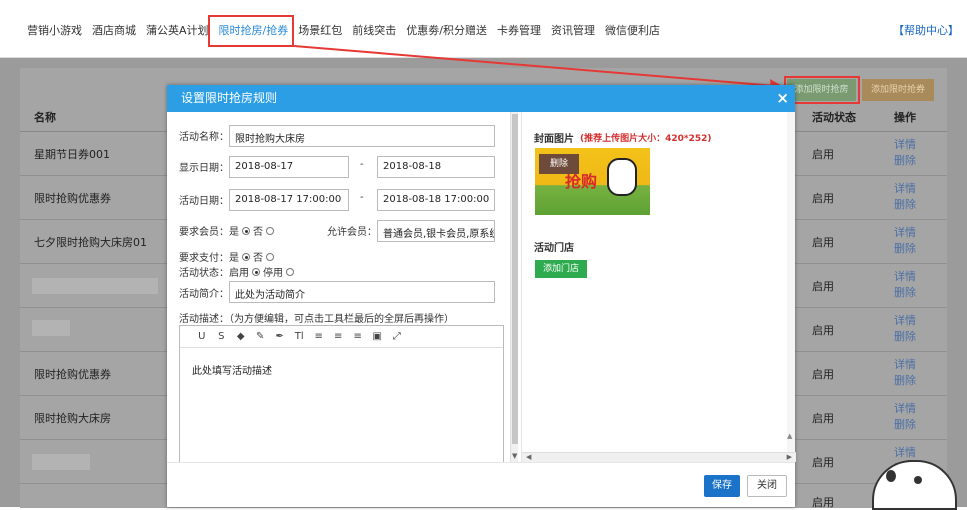 The width and height of the screenshot is (967, 510). I want to click on pay-yes-radio, so click(246, 257).